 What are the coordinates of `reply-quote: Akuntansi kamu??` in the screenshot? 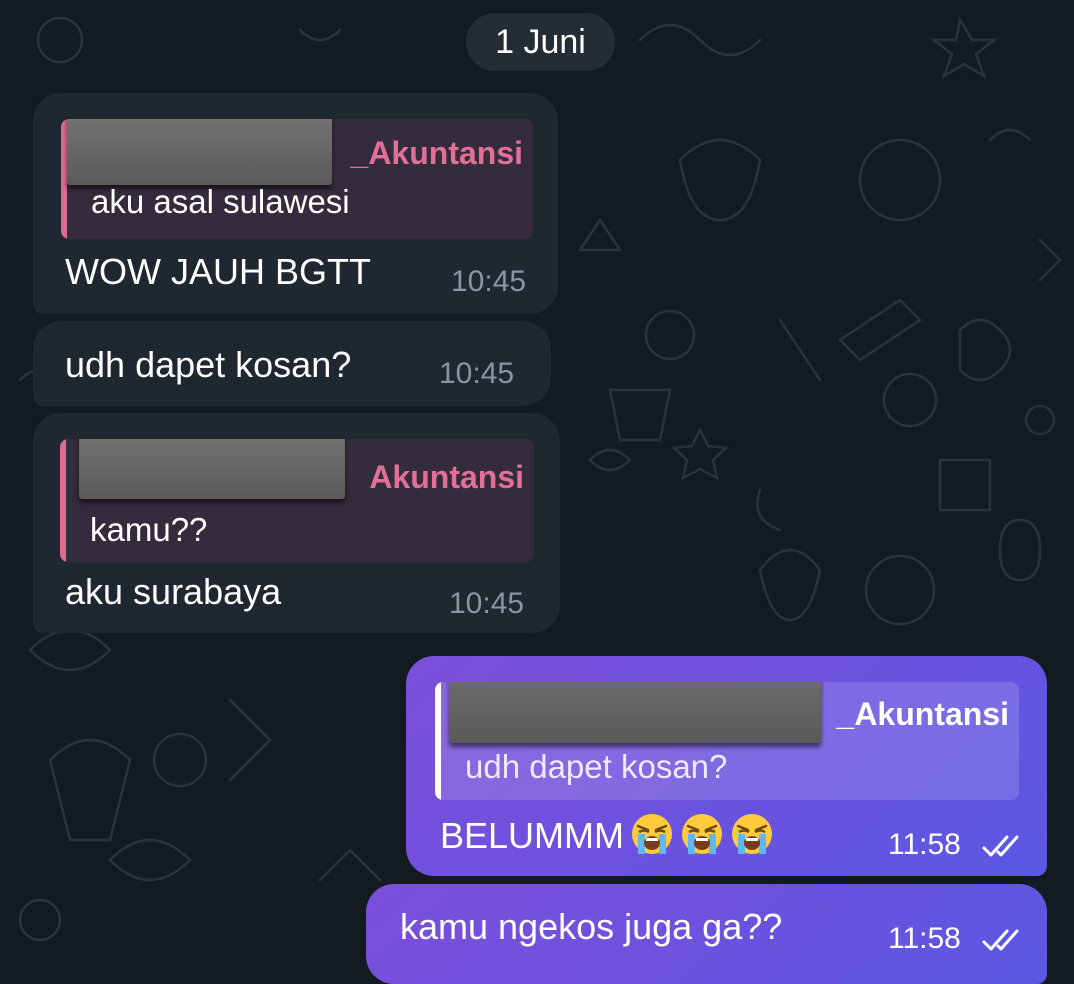 It's located at (297, 500).